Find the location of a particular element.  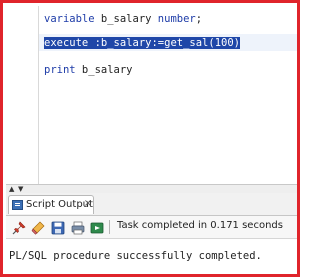

expand-down-arrow-icon: ▼ is located at coordinates (20, 189).